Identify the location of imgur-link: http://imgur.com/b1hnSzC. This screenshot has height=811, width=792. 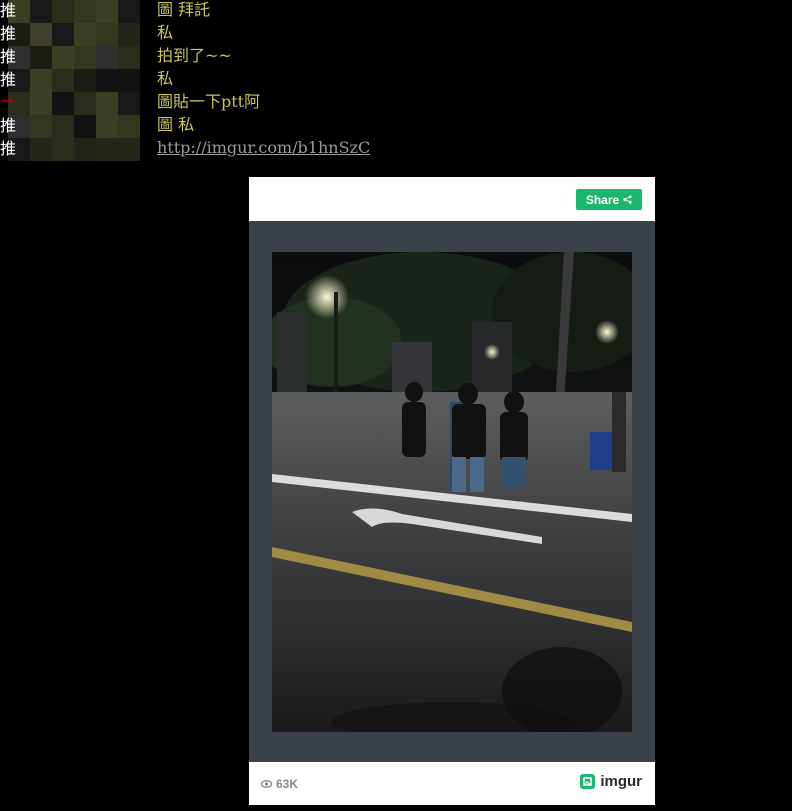
(263, 147).